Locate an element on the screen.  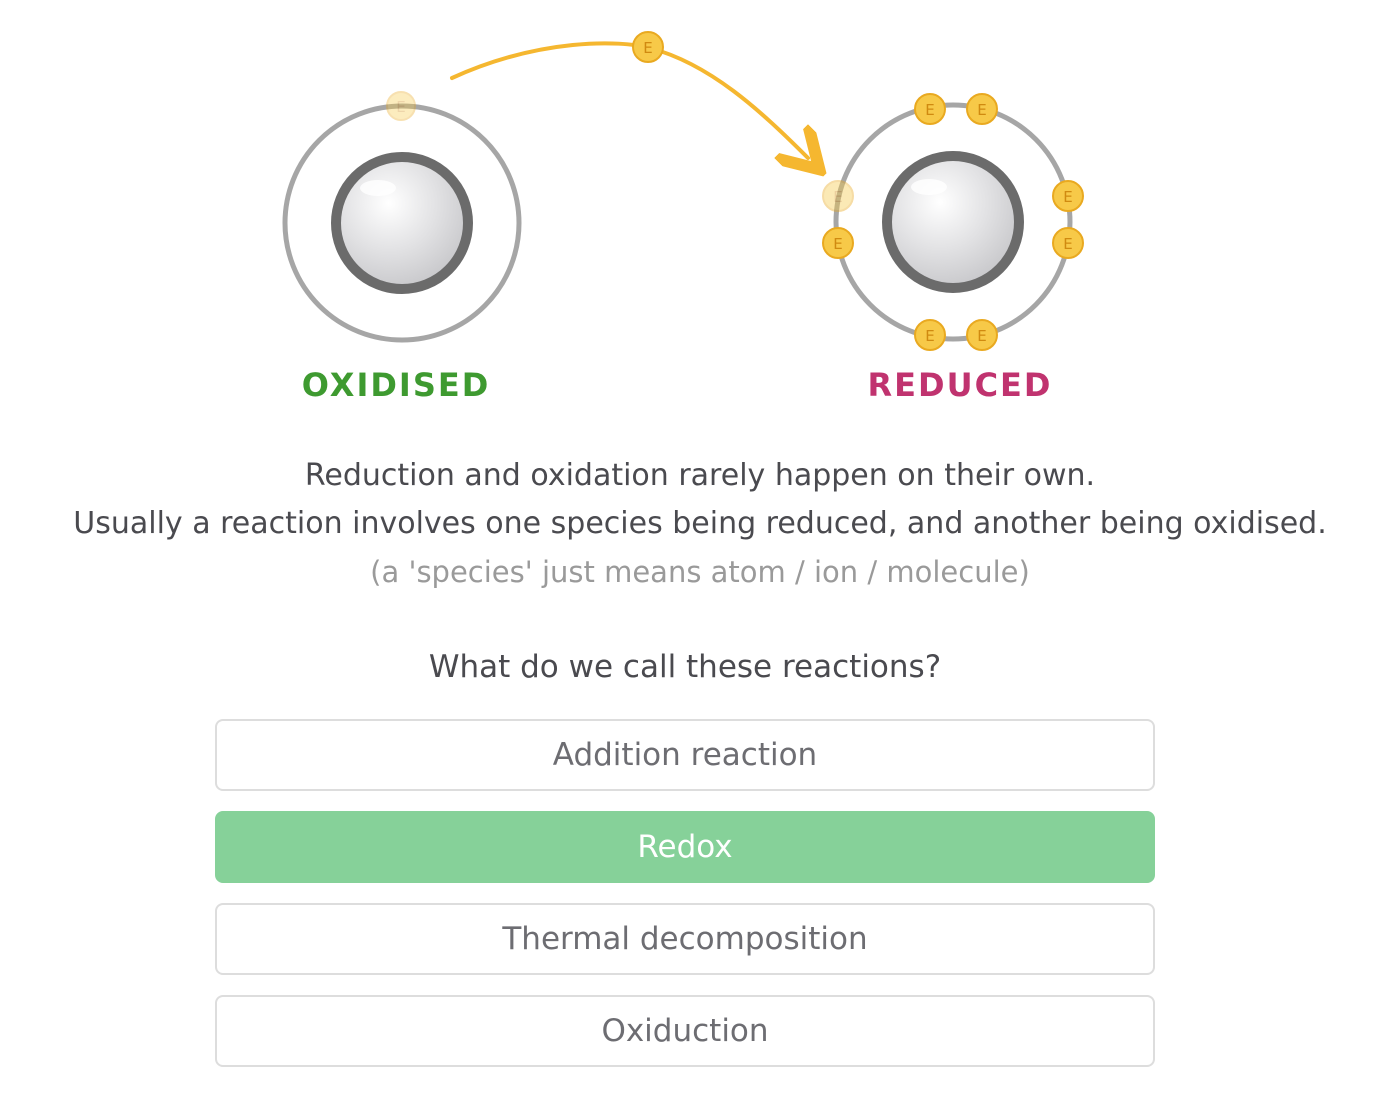
question-prompt: What do we call these reactions? is located at coordinates (685, 667).